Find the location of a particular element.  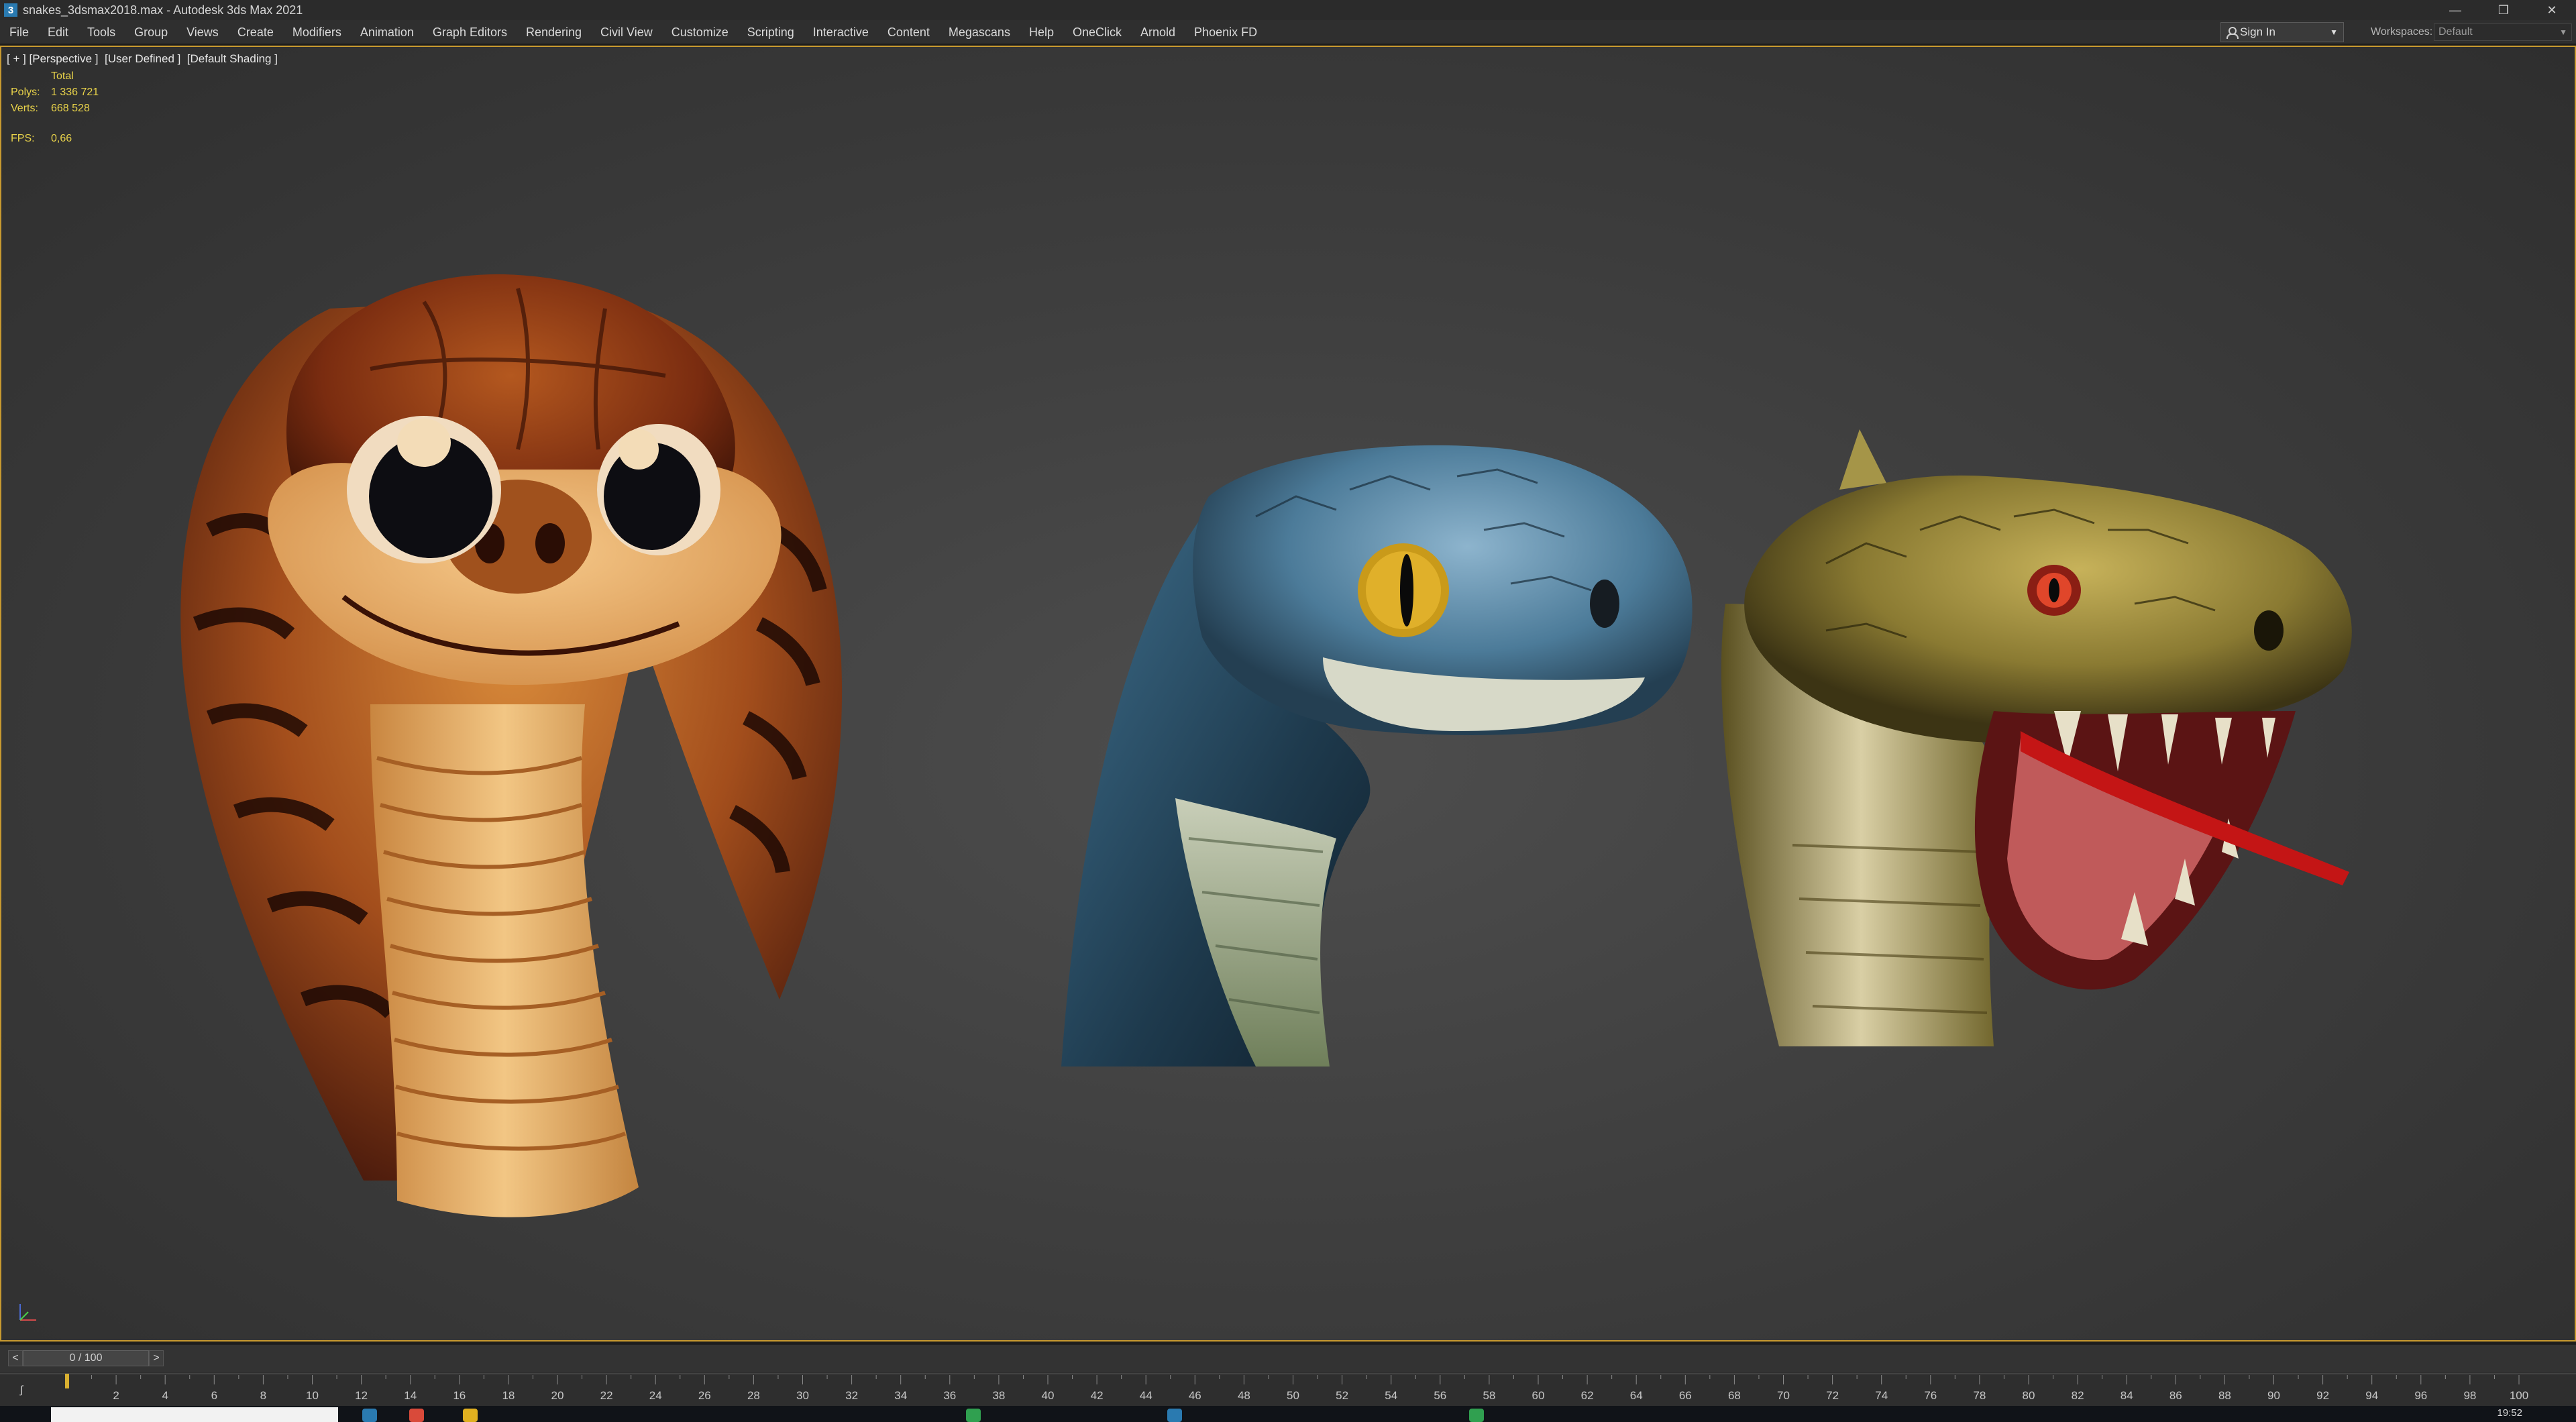

polys-value: 1 336 721 is located at coordinates (75, 93).